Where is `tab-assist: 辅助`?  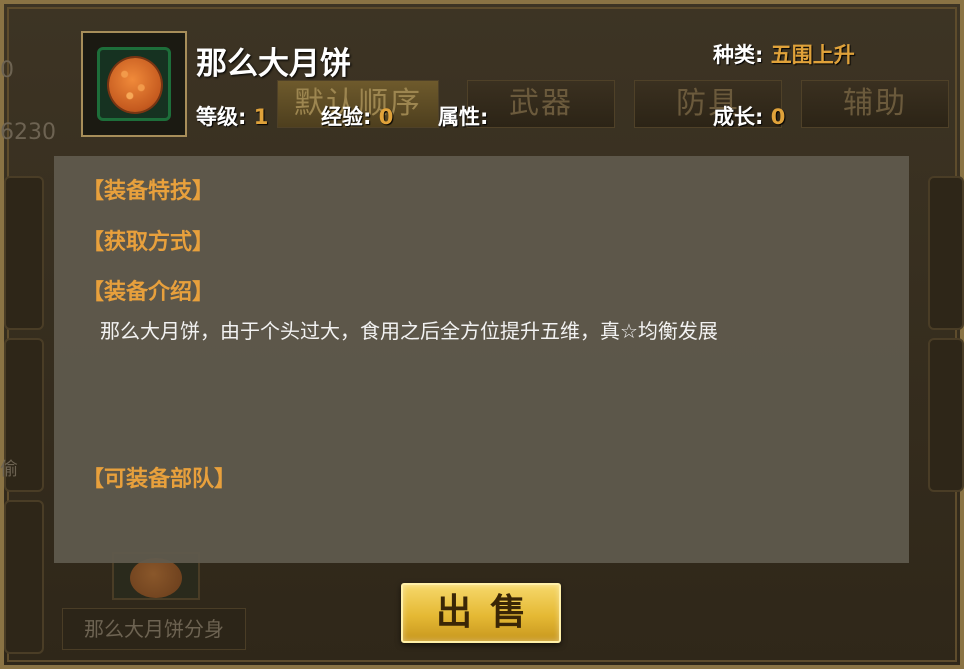 tab-assist: 辅助 is located at coordinates (875, 104).